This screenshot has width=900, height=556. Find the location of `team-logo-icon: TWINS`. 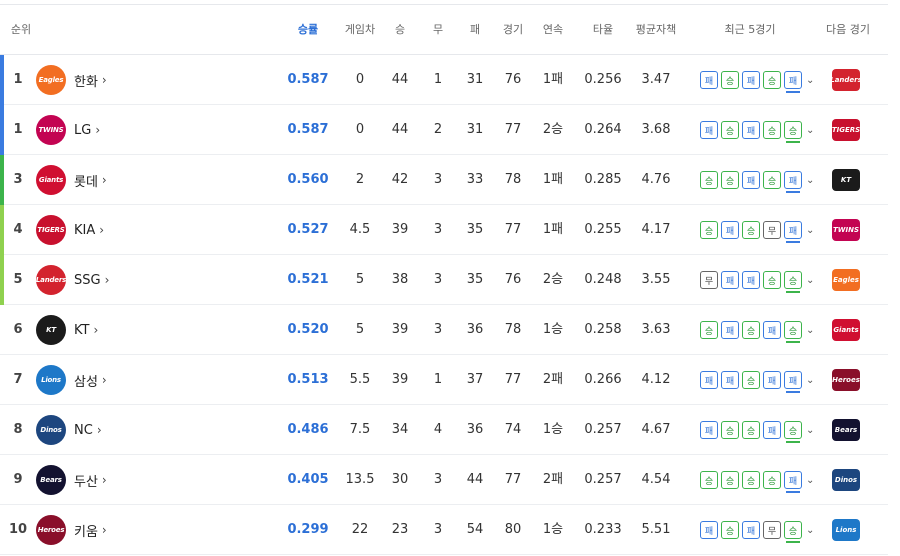

team-logo-icon: TWINS is located at coordinates (51, 130).